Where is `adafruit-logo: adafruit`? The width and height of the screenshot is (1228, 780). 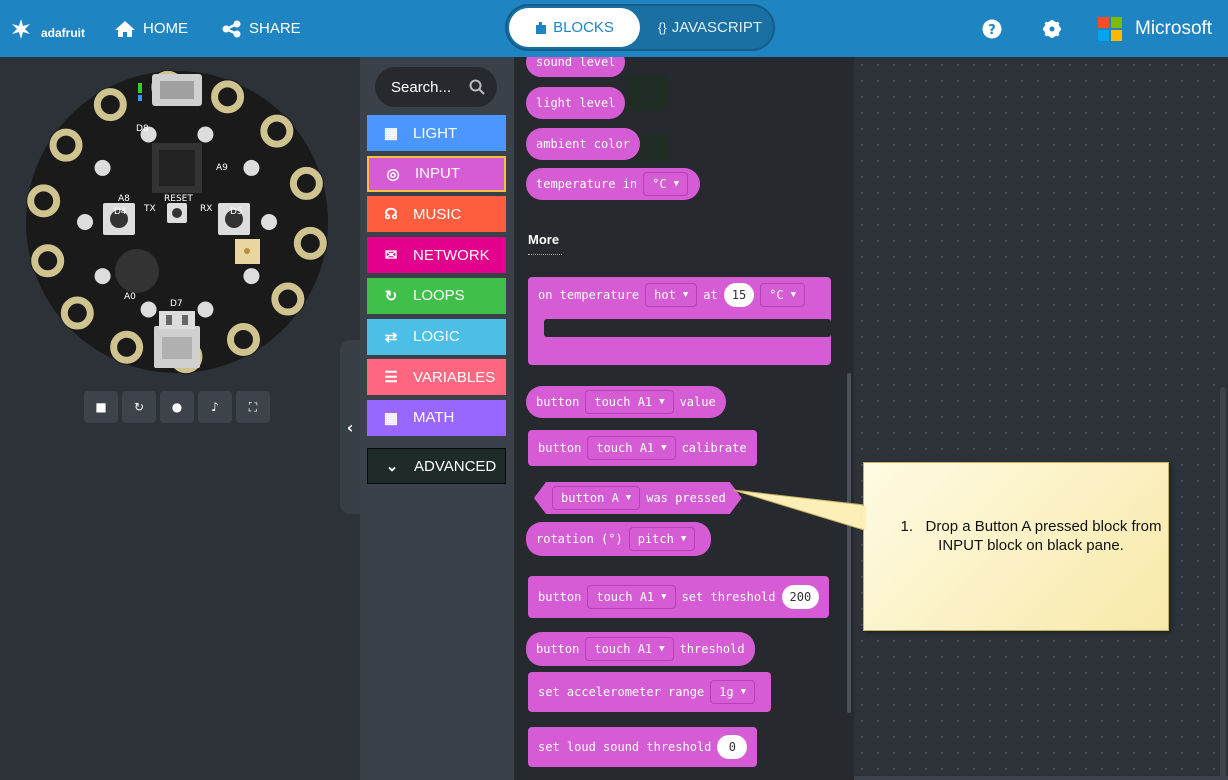 adafruit-logo: adafruit is located at coordinates (47, 28).